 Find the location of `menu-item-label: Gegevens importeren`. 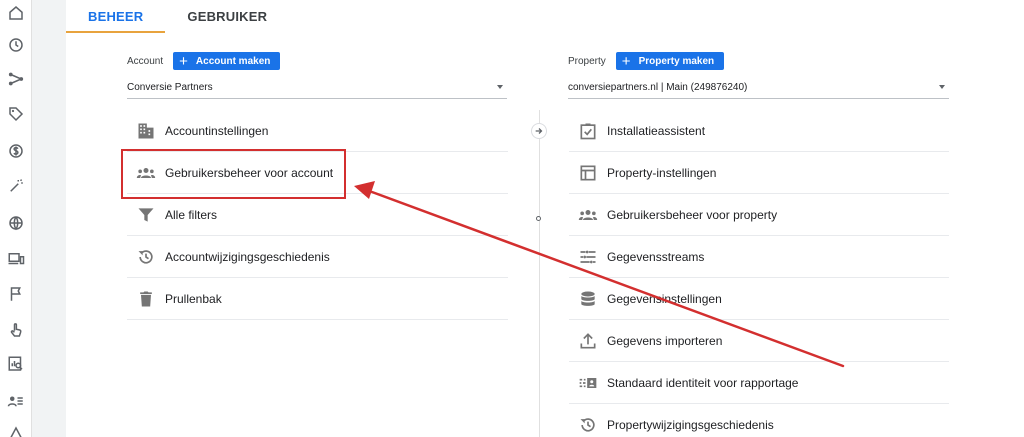

menu-item-label: Gegevens importeren is located at coordinates (665, 340).